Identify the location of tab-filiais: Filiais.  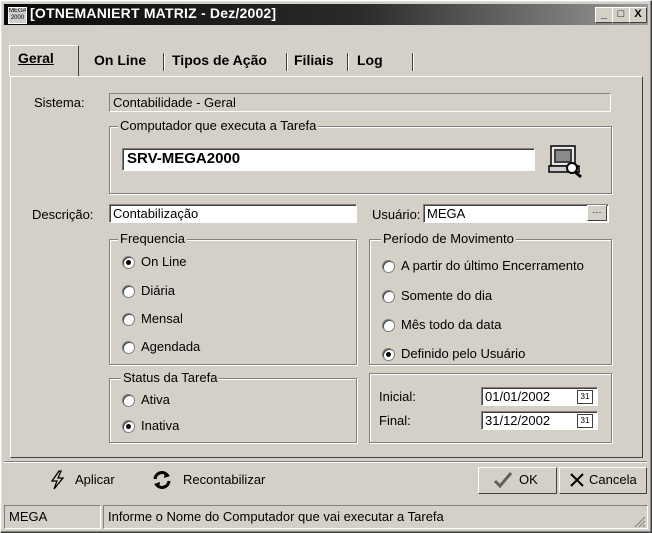
(314, 60).